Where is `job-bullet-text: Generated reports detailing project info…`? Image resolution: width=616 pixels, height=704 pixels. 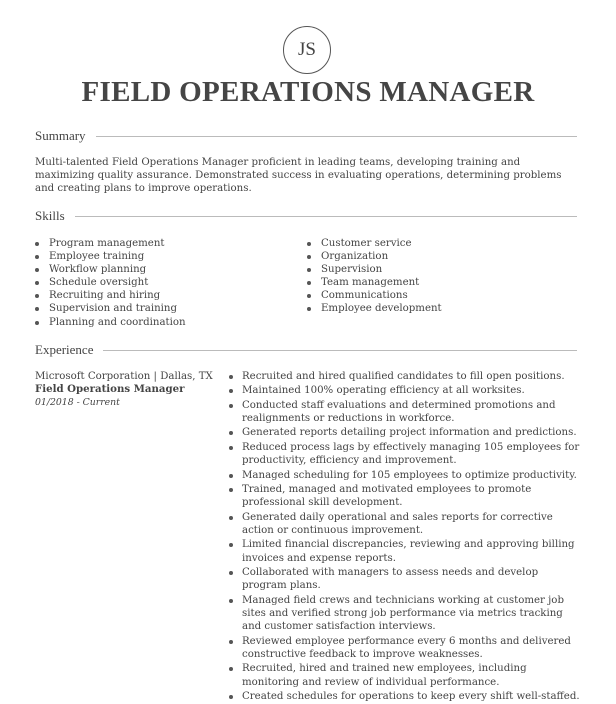 job-bullet-text: Generated reports detailing project info… is located at coordinates (409, 433).